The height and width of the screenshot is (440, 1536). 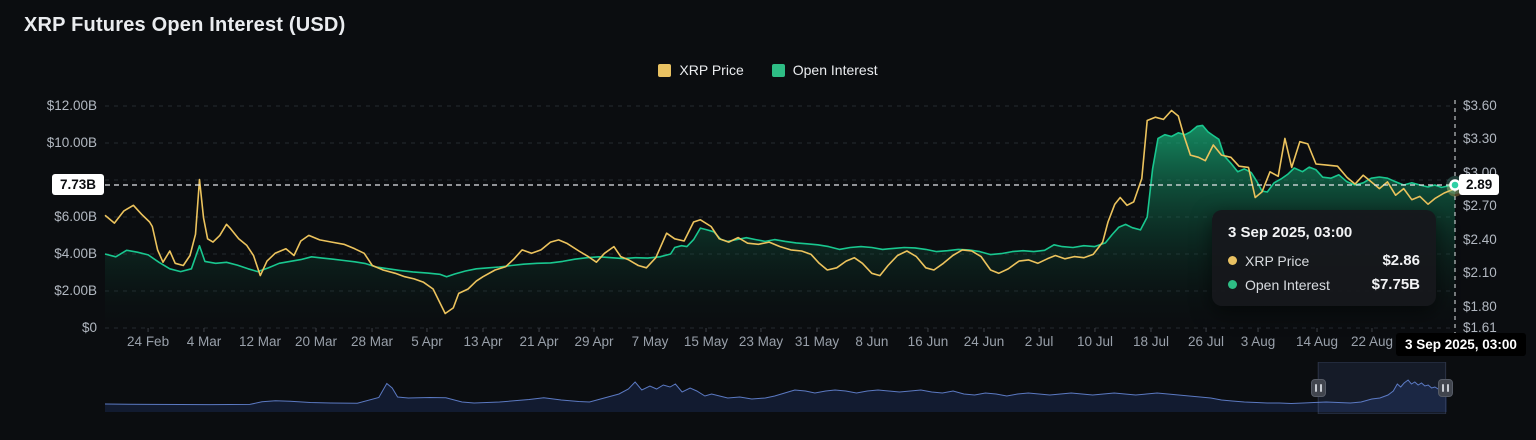 What do you see at coordinates (1480, 306) in the screenshot?
I see `right-axis-tick: $1.80` at bounding box center [1480, 306].